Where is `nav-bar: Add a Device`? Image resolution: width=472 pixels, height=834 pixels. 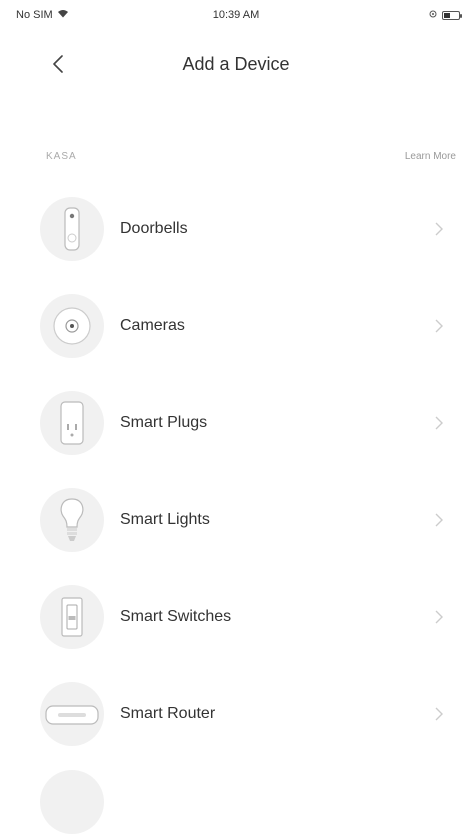
nav-bar: Add a Device is located at coordinates (236, 65).